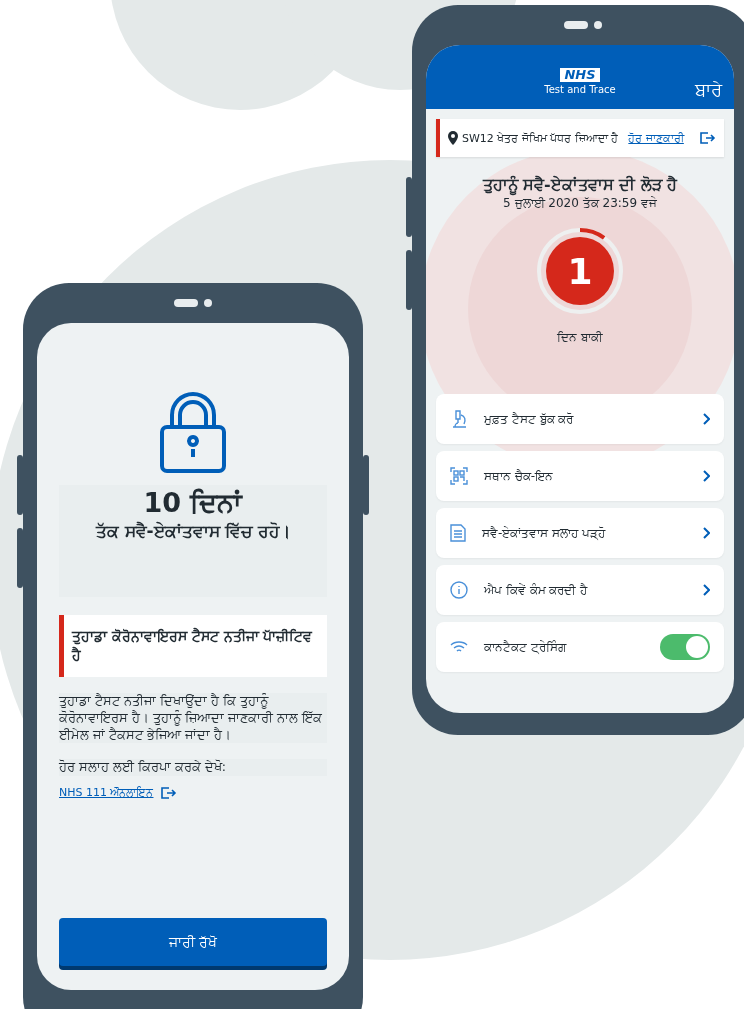  I want to click on menu-item-label: ਸਵੈ-ਏਕਾਂਤਵਾਸ ਸਲਾਹ ਪੜ੍ਹੋ, so click(544, 533).